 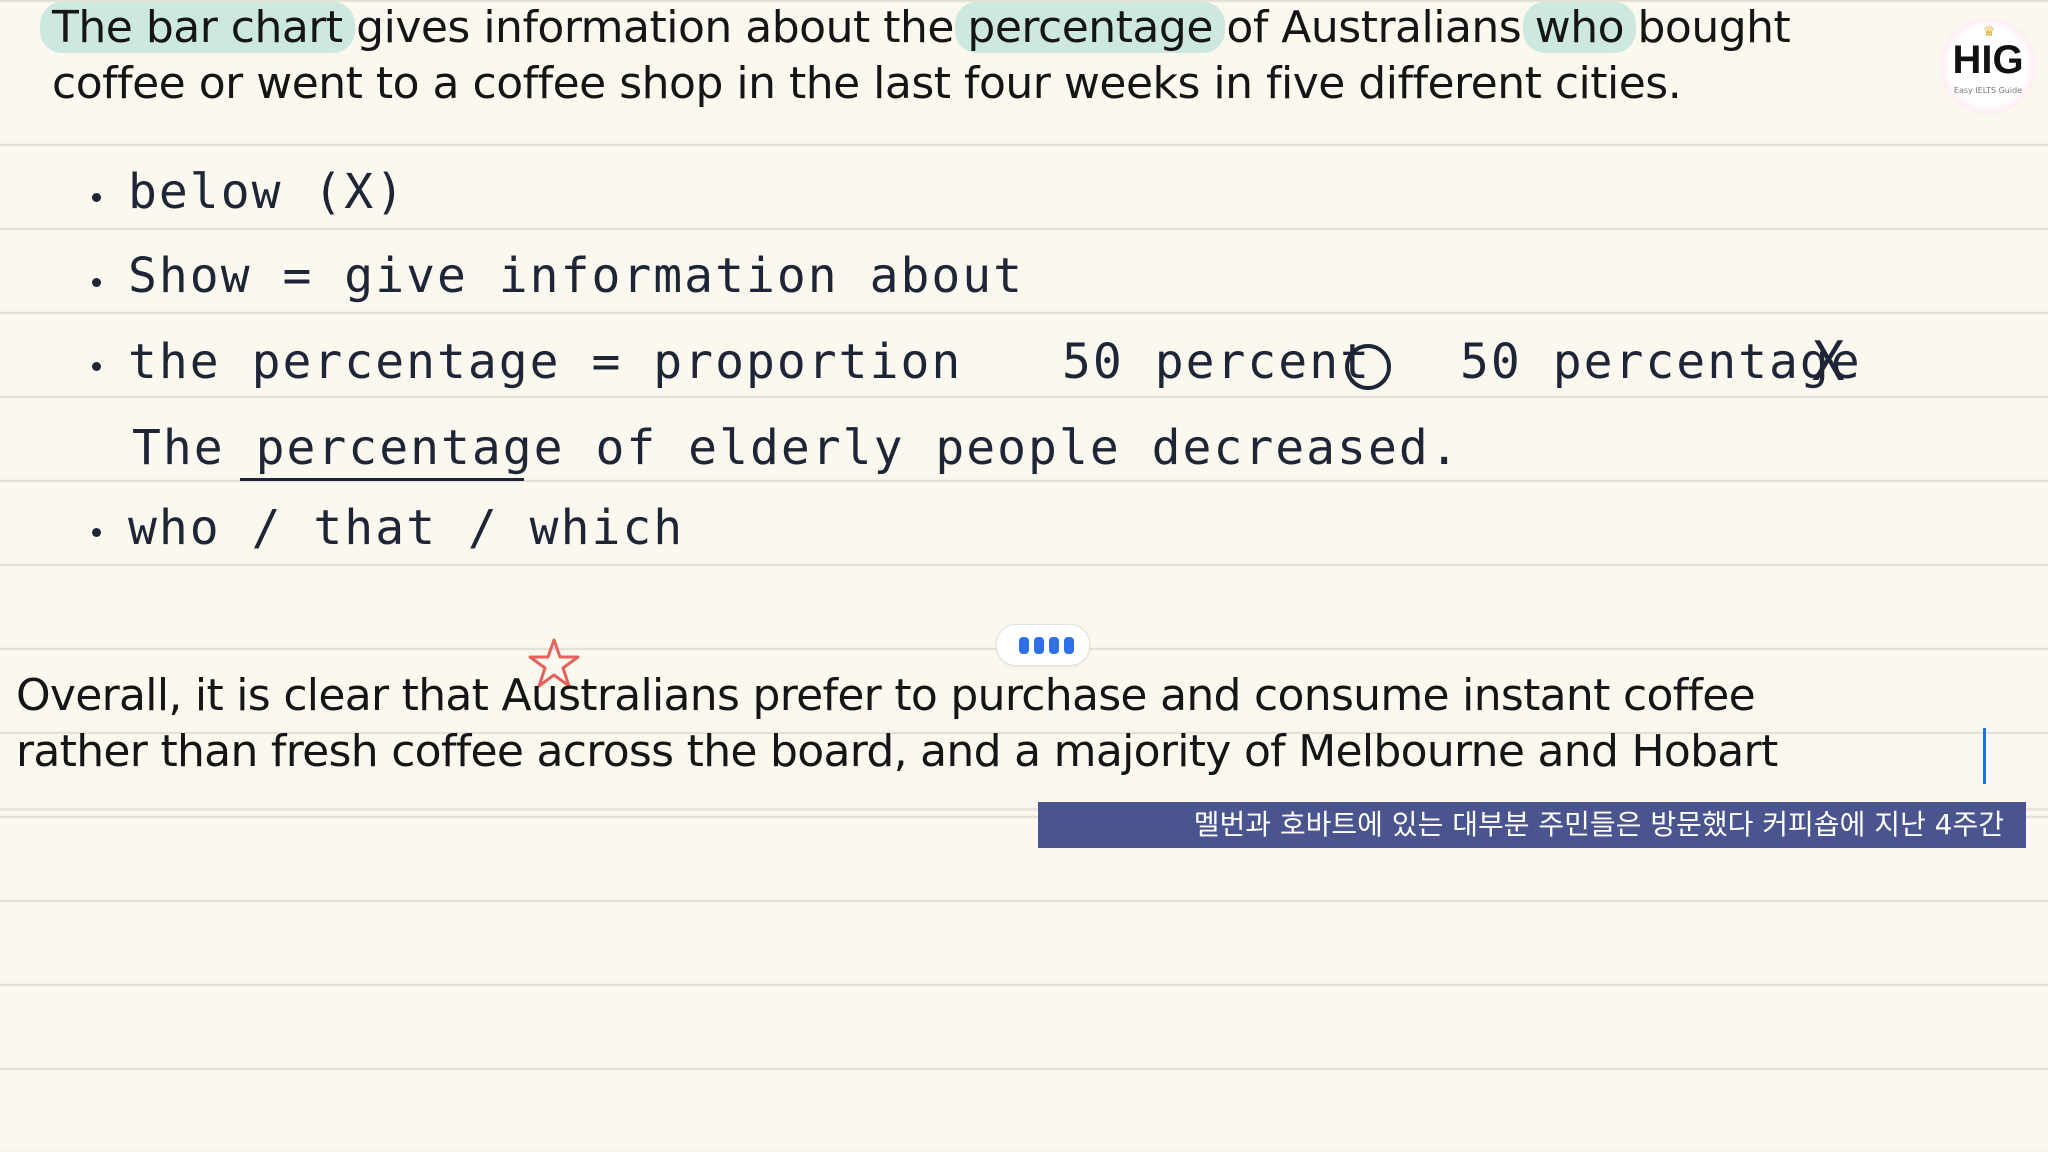 What do you see at coordinates (382, 479) in the screenshot?
I see `percentage-underline` at bounding box center [382, 479].